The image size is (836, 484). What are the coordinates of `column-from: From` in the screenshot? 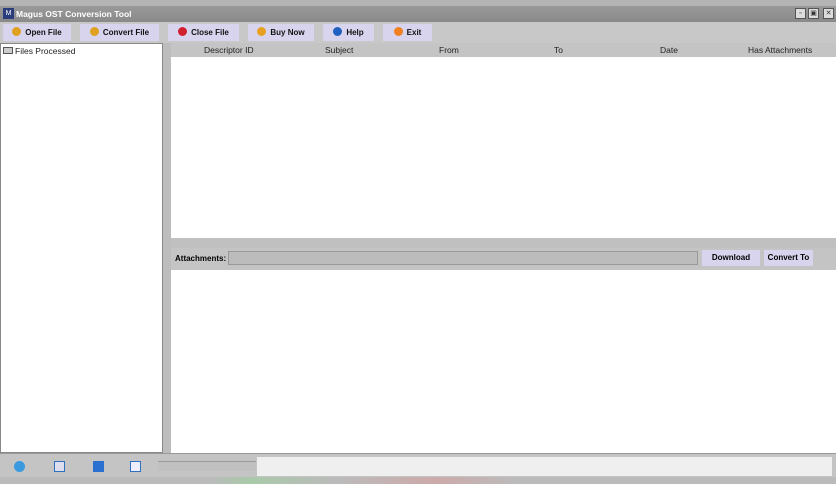 It's located at (449, 50).